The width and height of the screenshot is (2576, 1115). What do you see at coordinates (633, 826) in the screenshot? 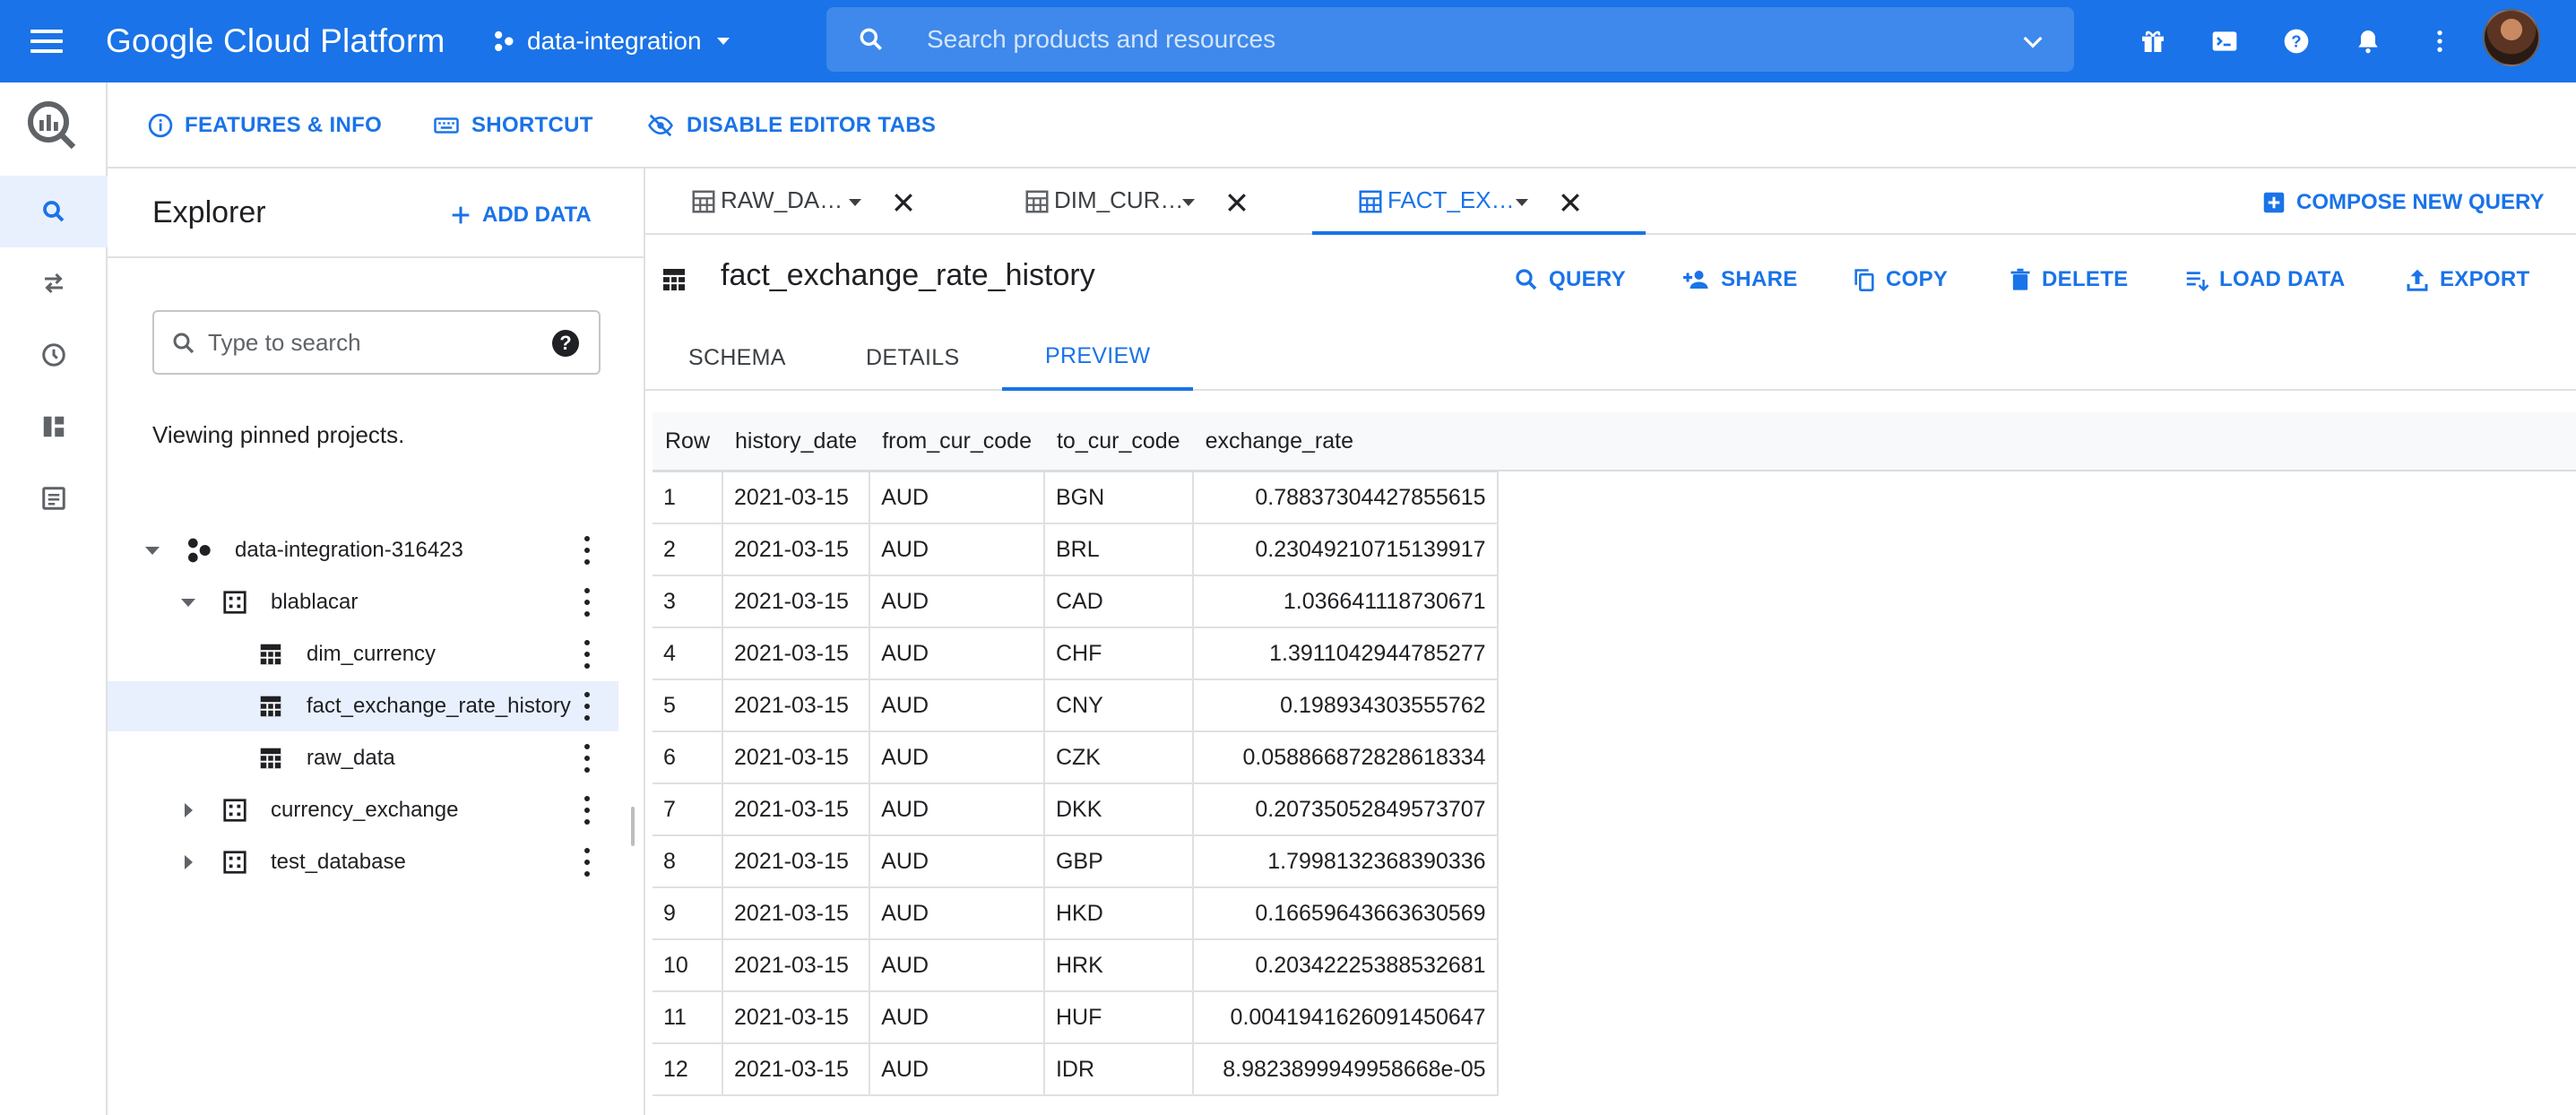
I see `panel-resize-handle` at bounding box center [633, 826].